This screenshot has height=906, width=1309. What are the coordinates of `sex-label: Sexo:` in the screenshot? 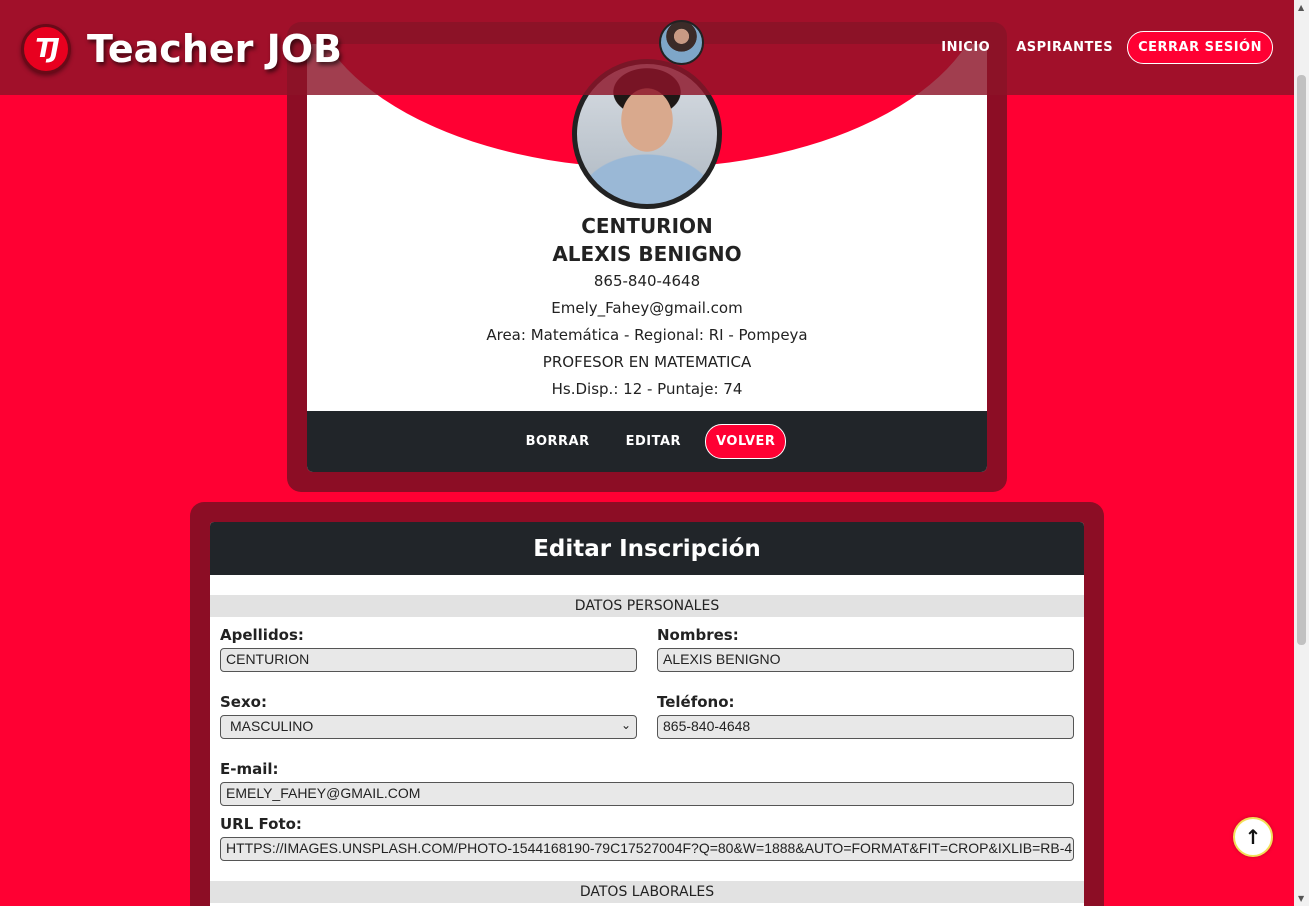 It's located at (243, 702).